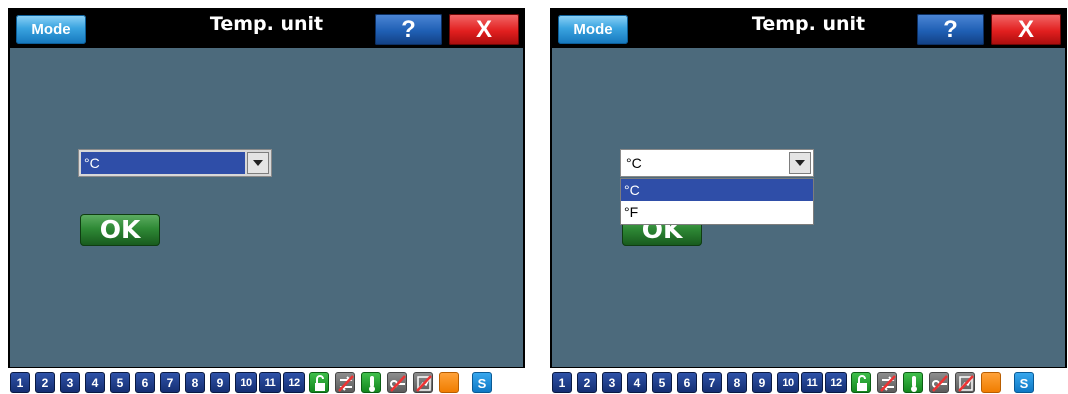 This screenshot has height=394, width=1068. What do you see at coordinates (717, 212) in the screenshot?
I see `dropdown-option-fahrenheit: °F` at bounding box center [717, 212].